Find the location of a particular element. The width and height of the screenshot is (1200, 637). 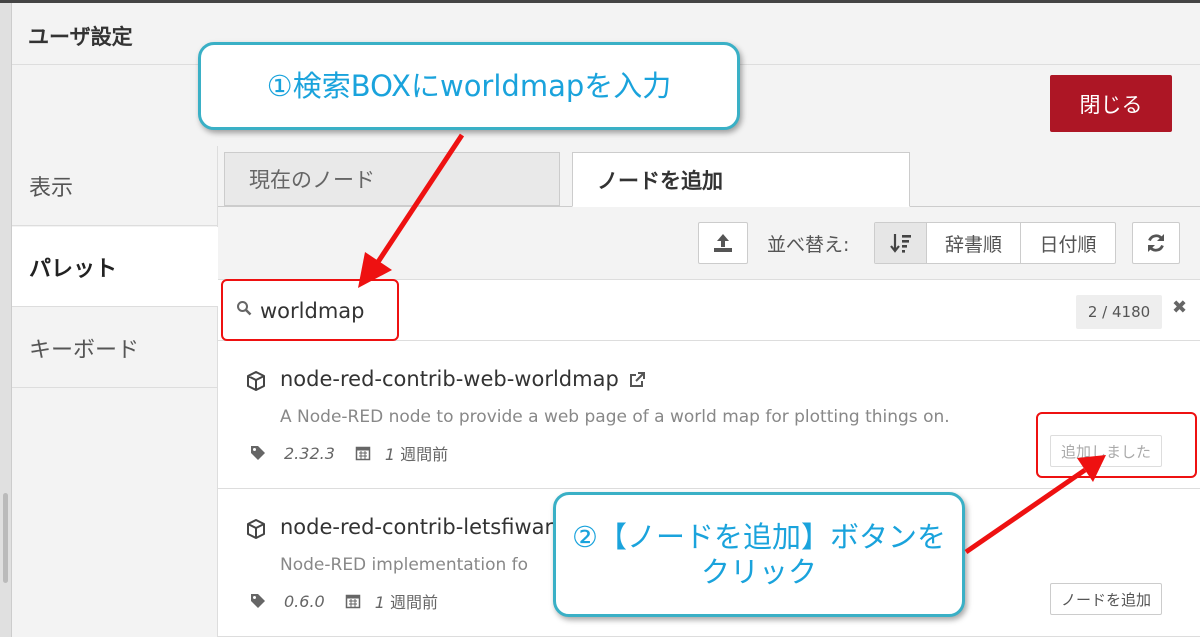

sort-button-group: 辞書順 日付順 is located at coordinates (995, 243).